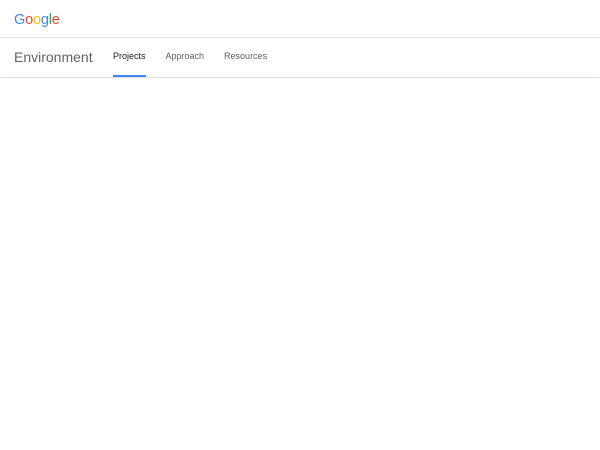 The image size is (600, 450). Describe the element at coordinates (245, 57) in the screenshot. I see `tab-resources: Resources` at that location.